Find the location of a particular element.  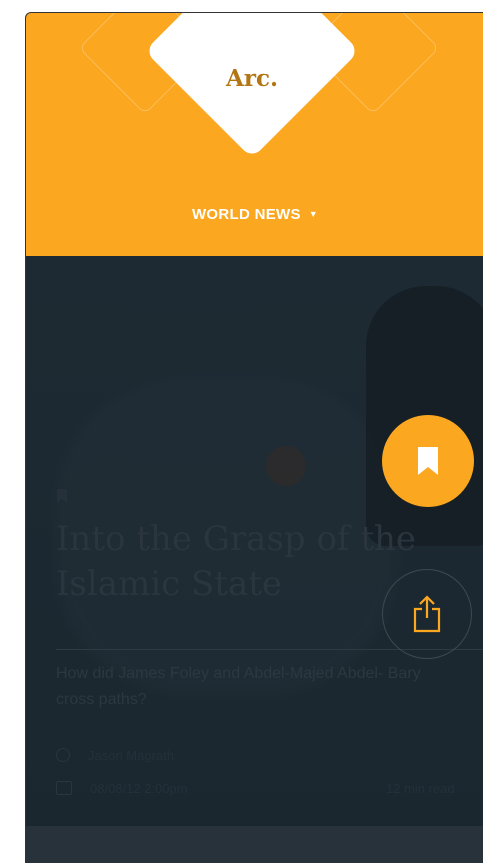

article-date: 08/08/12 2:00pm is located at coordinates (122, 788).